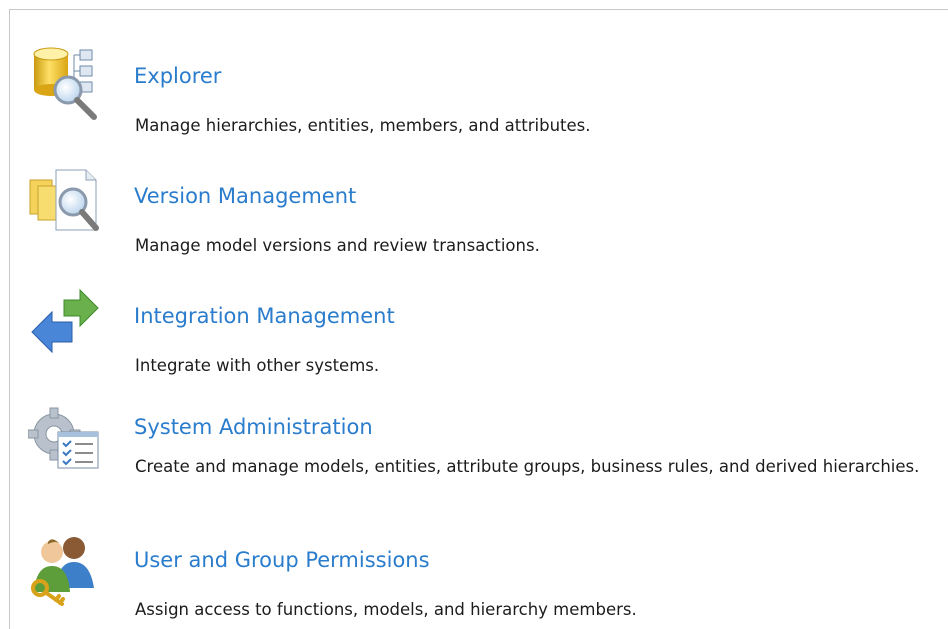 This screenshot has width=948, height=629. Describe the element at coordinates (253, 427) in the screenshot. I see `system-administration-link: System Administration` at that location.